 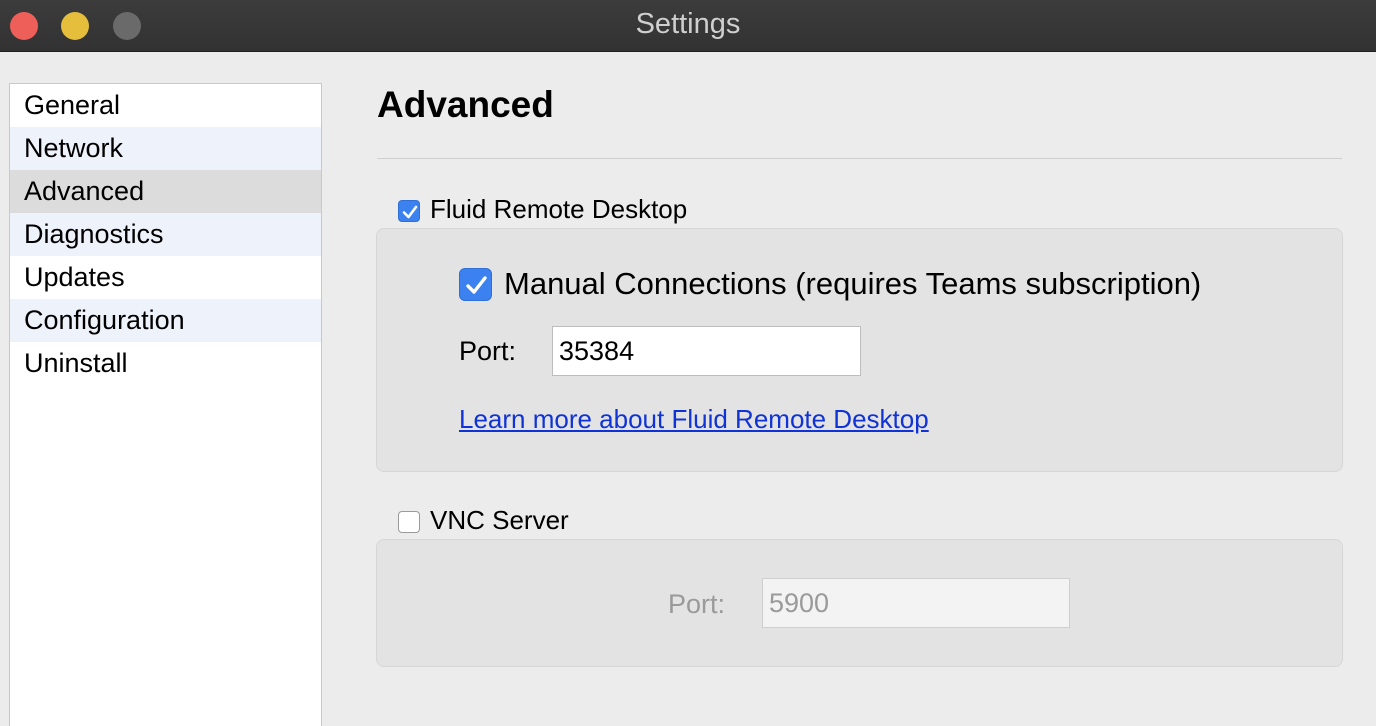 I want to click on fluid-port-label: Port:, so click(x=488, y=351).